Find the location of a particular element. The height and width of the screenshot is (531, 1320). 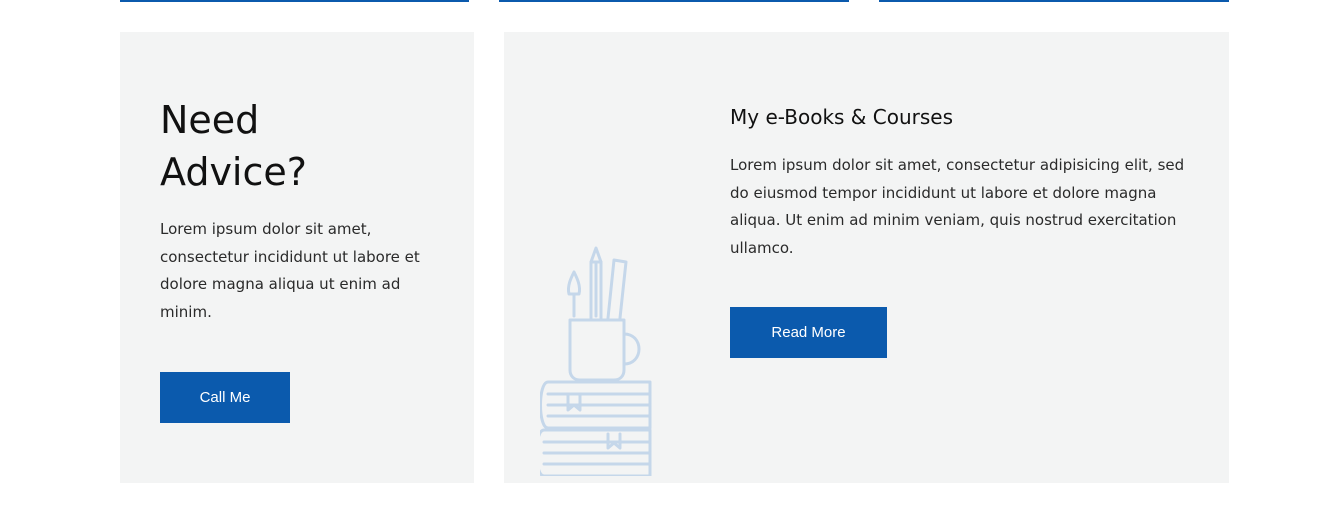

heading-line-1: Need is located at coordinates (210, 120).